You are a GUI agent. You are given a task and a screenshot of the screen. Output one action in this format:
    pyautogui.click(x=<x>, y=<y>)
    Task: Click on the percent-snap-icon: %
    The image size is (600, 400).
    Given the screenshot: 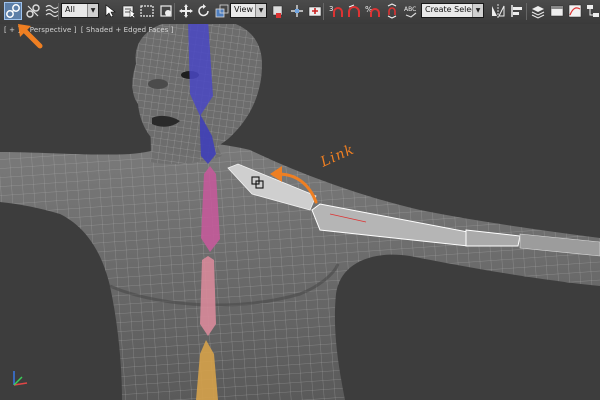 What is the action you would take?
    pyautogui.click(x=372, y=11)
    